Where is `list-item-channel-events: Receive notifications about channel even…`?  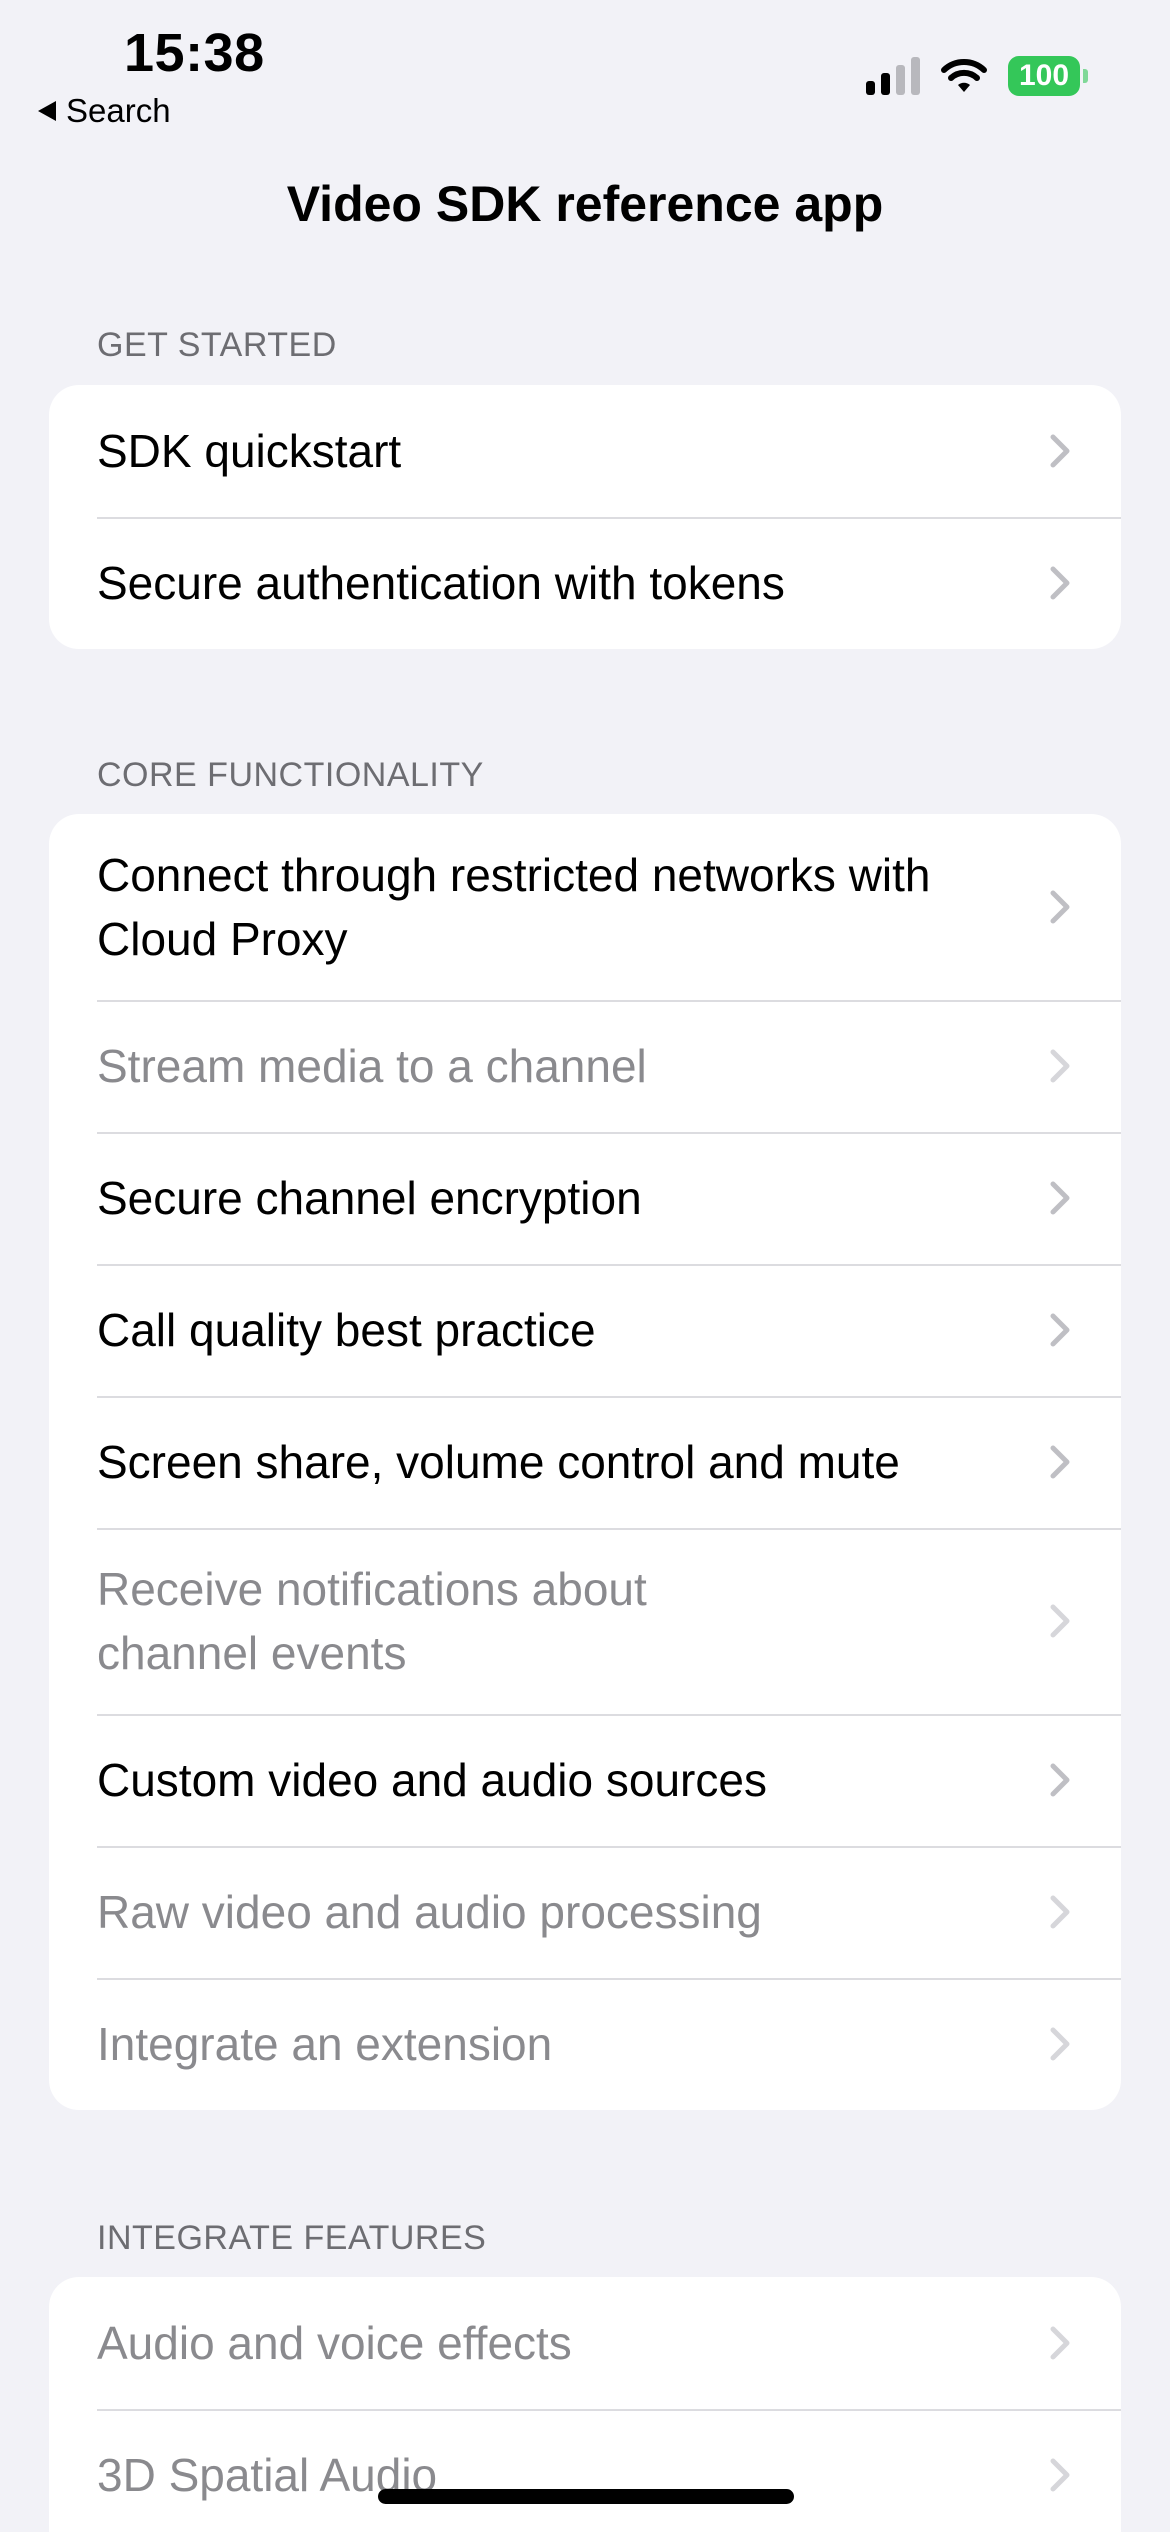 list-item-channel-events: Receive notifications about channel even… is located at coordinates (585, 1621).